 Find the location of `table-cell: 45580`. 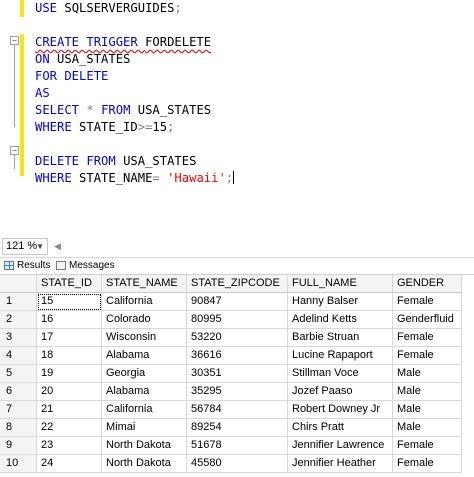

table-cell: 45580 is located at coordinates (237, 463).